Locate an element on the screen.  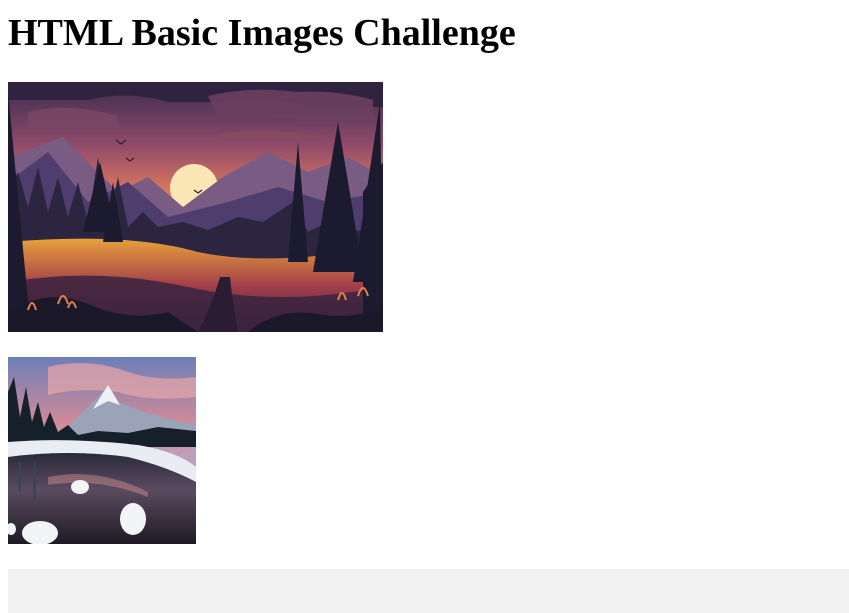
footer-bar is located at coordinates (428, 591).